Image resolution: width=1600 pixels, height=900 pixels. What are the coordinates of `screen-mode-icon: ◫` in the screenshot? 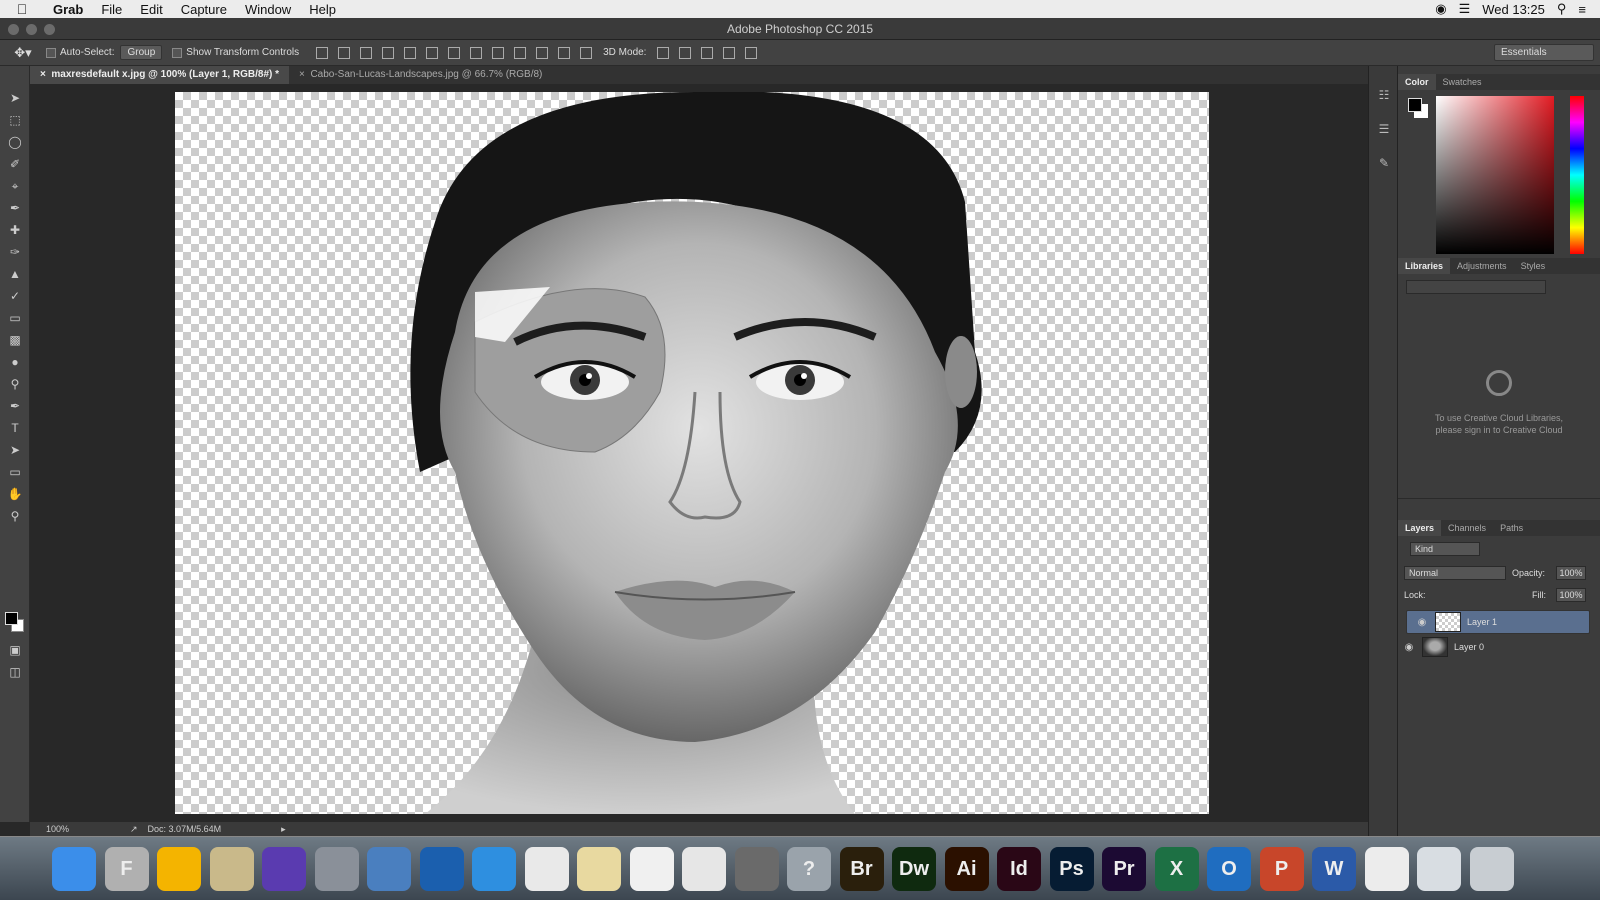 It's located at (15, 672).